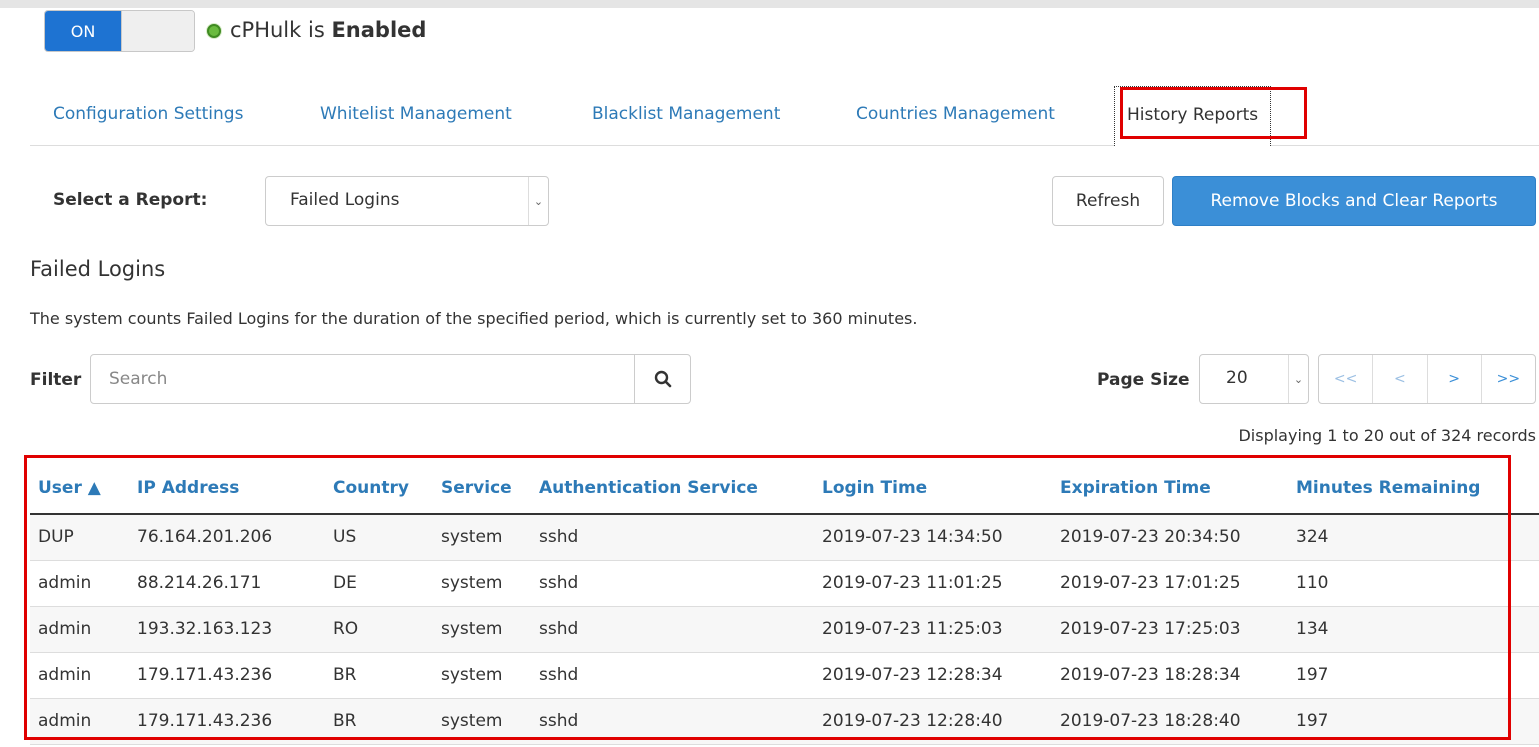 Image resolution: width=1539 pixels, height=747 pixels. What do you see at coordinates (79, 488) in the screenshot?
I see `column-header-user: User ▲` at bounding box center [79, 488].